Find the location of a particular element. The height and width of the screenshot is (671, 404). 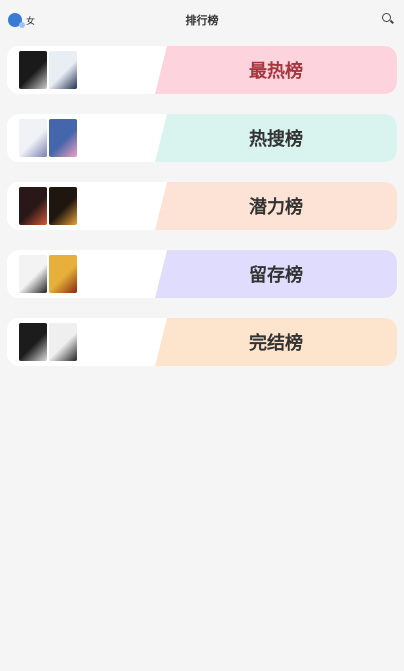

ranking-label: 热搜榜 is located at coordinates (276, 139).